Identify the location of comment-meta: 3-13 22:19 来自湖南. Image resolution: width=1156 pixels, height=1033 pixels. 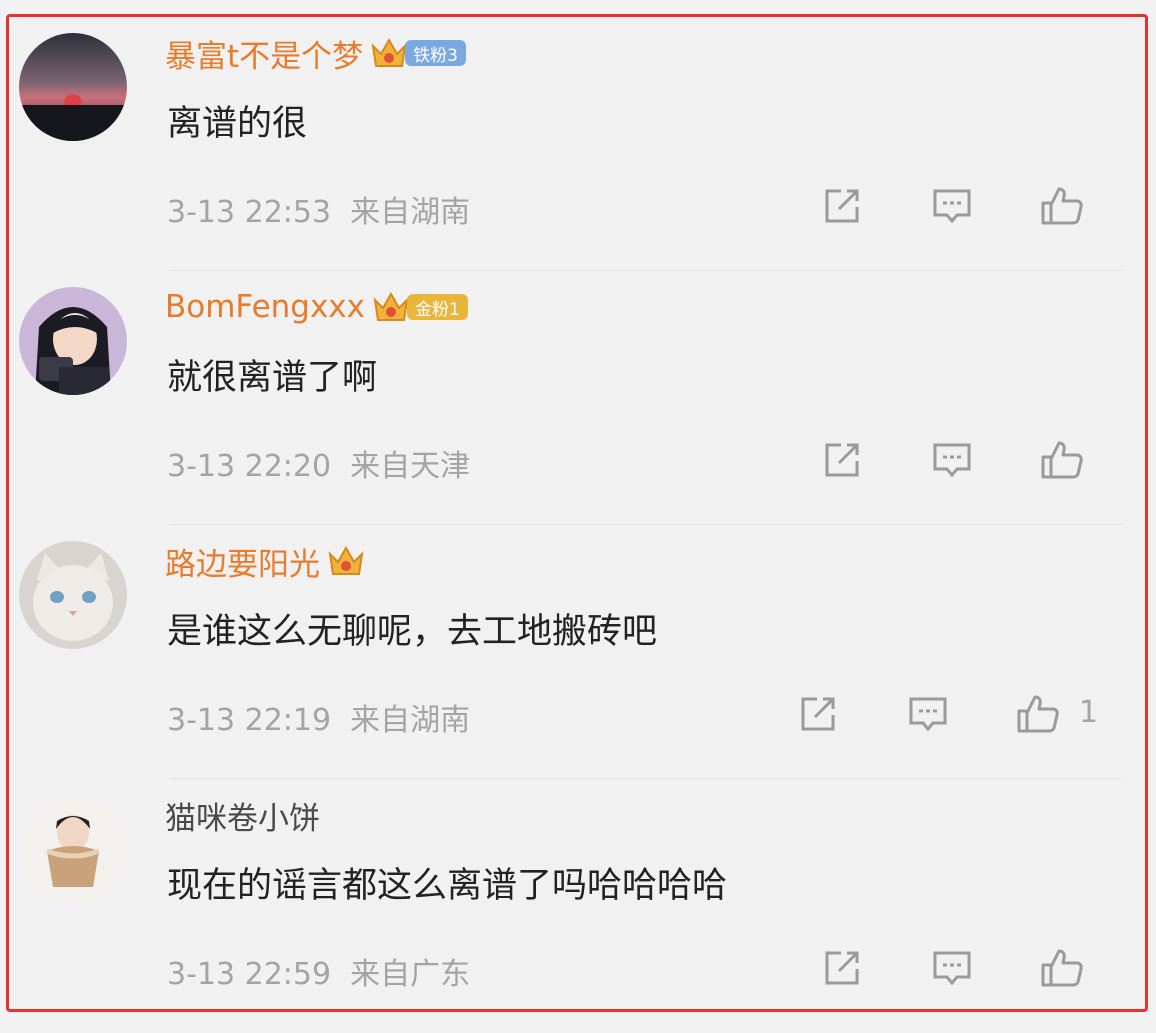
(318, 717).